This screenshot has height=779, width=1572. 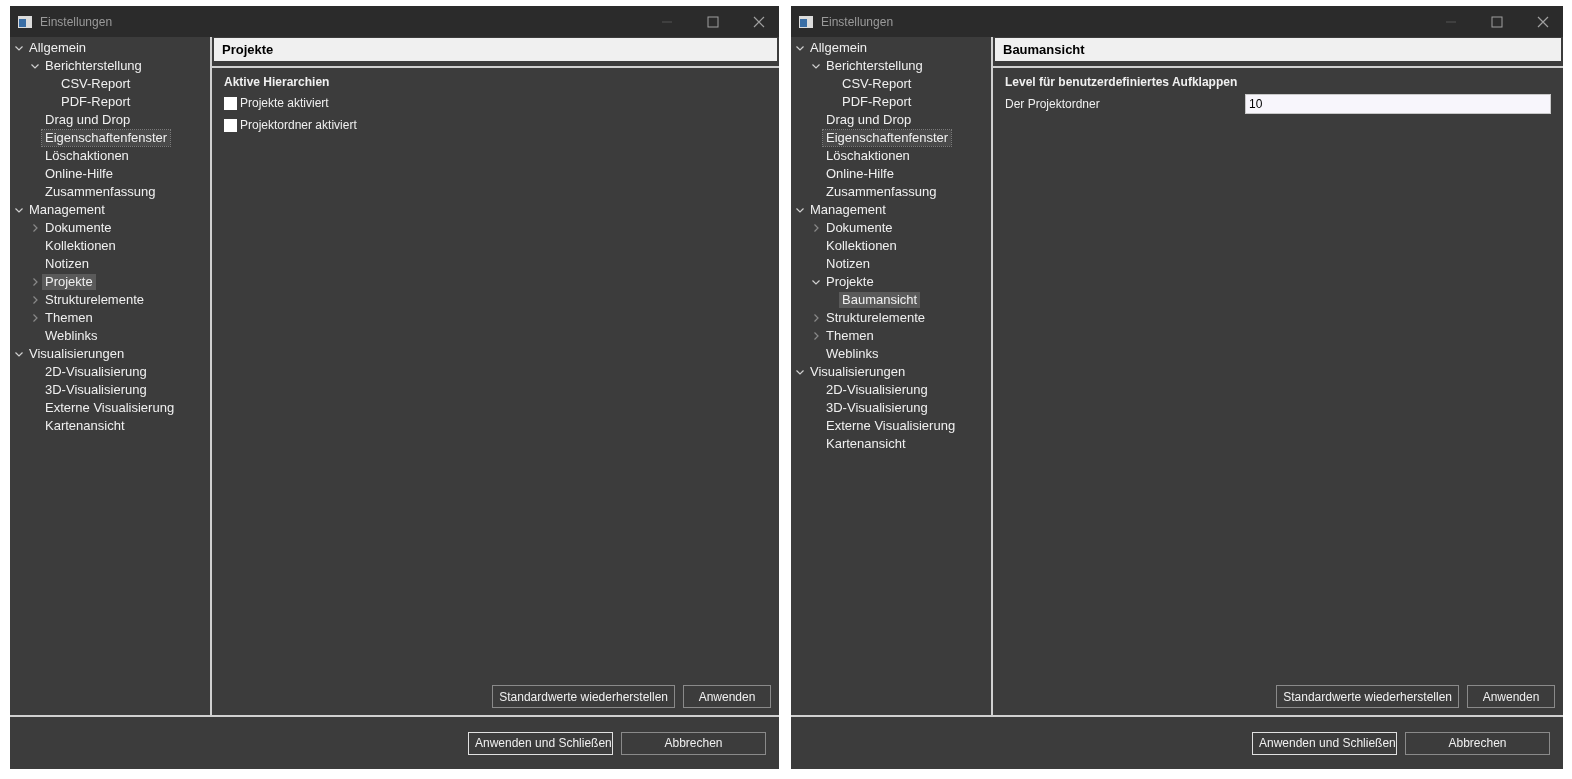 I want to click on number-field: 10, so click(x=1398, y=104).